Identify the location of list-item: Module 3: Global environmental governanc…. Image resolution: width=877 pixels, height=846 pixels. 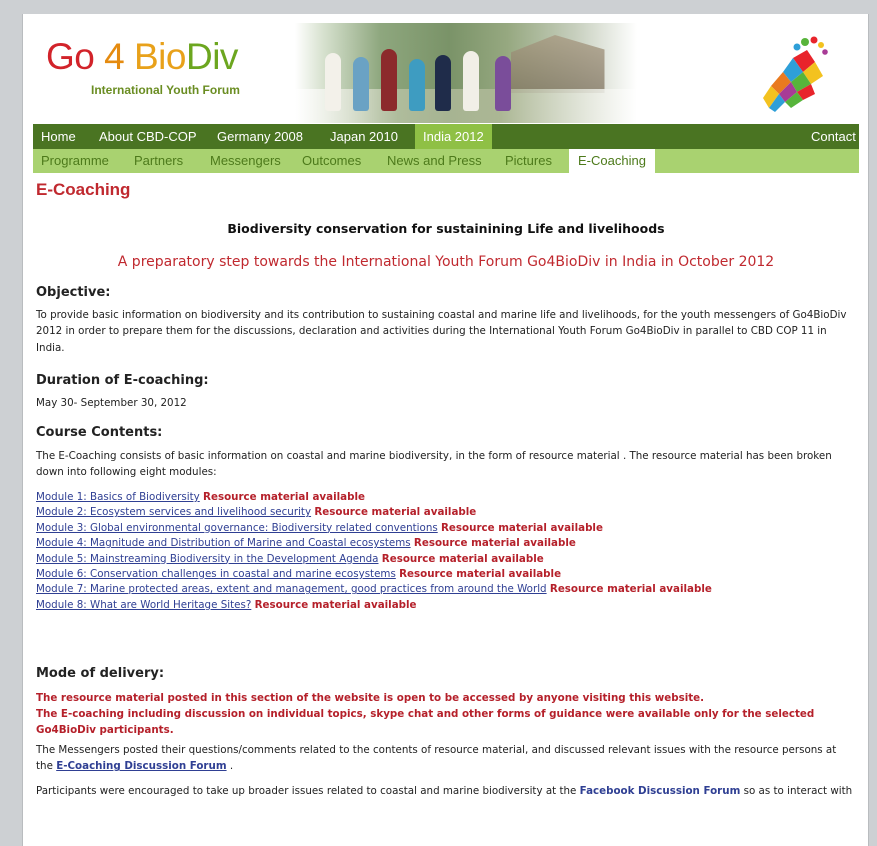
(446, 528).